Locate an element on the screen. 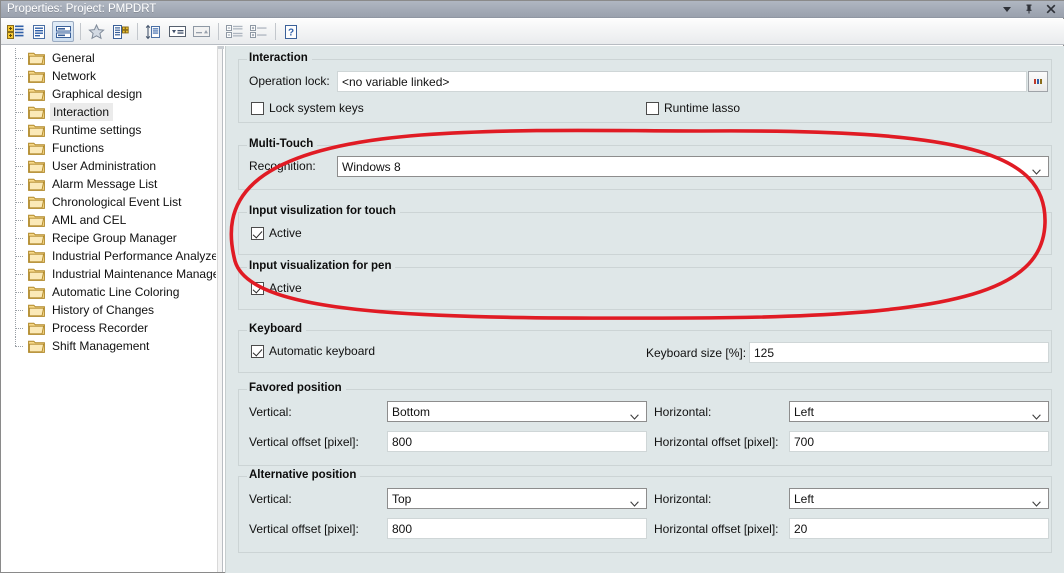 This screenshot has height=573, width=1064. tree-scrollbar is located at coordinates (220, 309).